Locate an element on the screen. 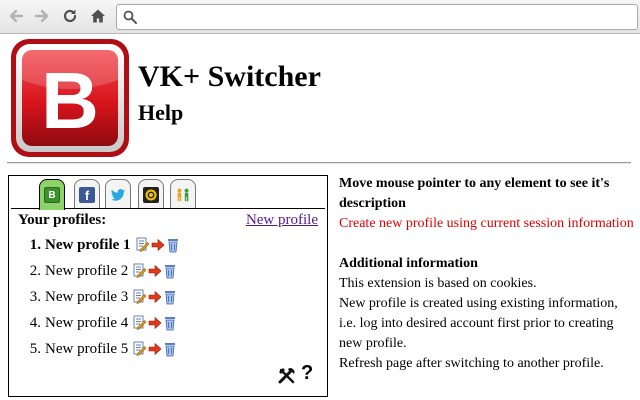  twitter-icon is located at coordinates (118, 195).